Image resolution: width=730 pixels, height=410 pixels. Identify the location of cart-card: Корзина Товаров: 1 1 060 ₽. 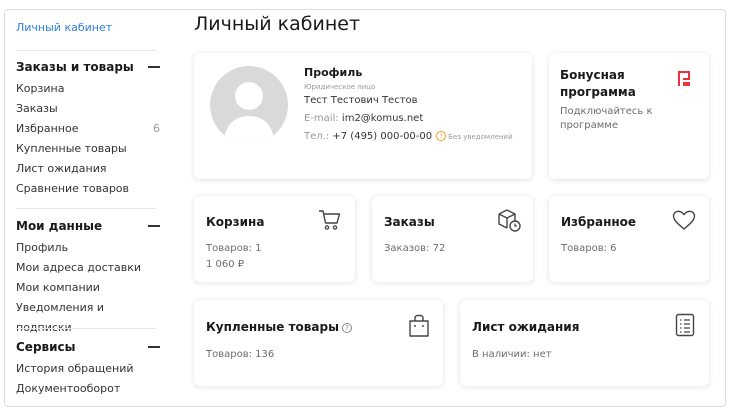
(274, 239).